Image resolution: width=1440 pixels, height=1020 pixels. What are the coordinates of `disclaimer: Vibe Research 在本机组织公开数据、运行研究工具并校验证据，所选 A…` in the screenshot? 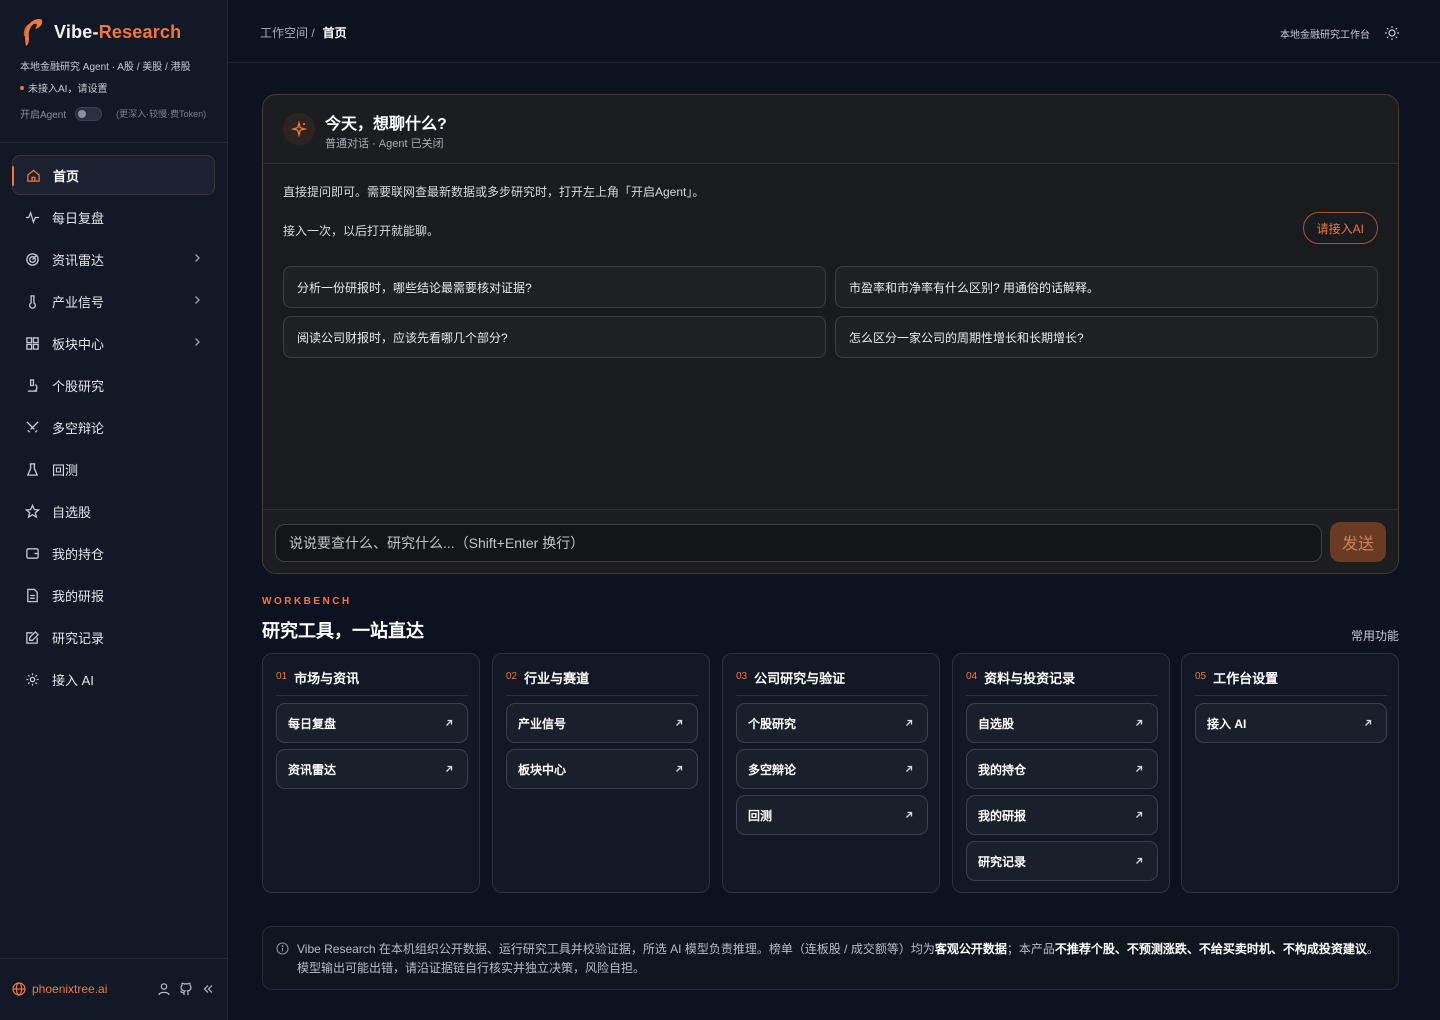 It's located at (830, 958).